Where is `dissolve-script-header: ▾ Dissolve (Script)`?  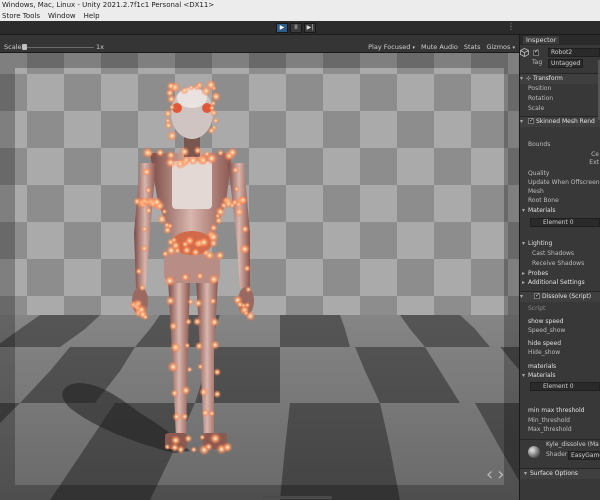
dissolve-script-header: ▾ Dissolve (Script) is located at coordinates (560, 296).